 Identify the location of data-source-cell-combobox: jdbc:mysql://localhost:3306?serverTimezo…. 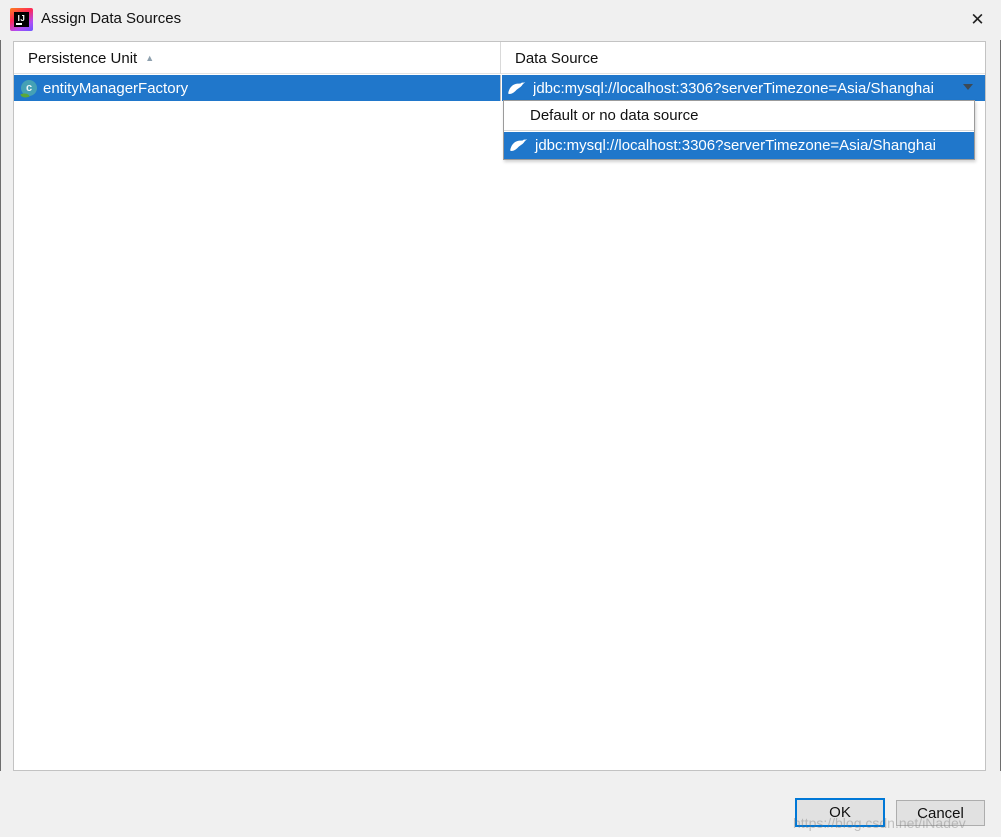
(743, 88).